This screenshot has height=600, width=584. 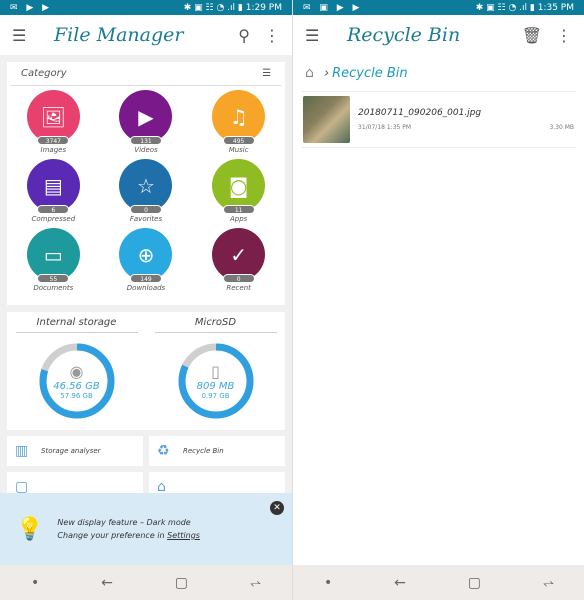 I want to click on category-label: Favorites, so click(x=146, y=219).